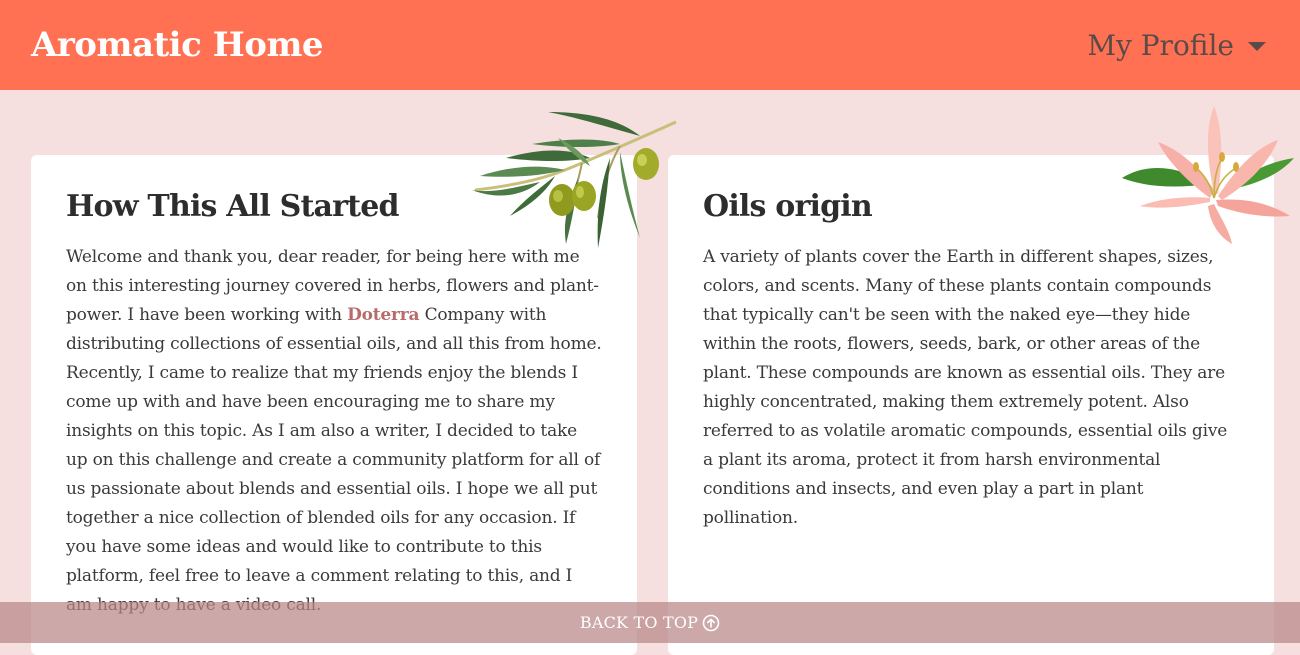 The height and width of the screenshot is (655, 1300). I want to click on brand-logo: Aromatic Home, so click(177, 45).